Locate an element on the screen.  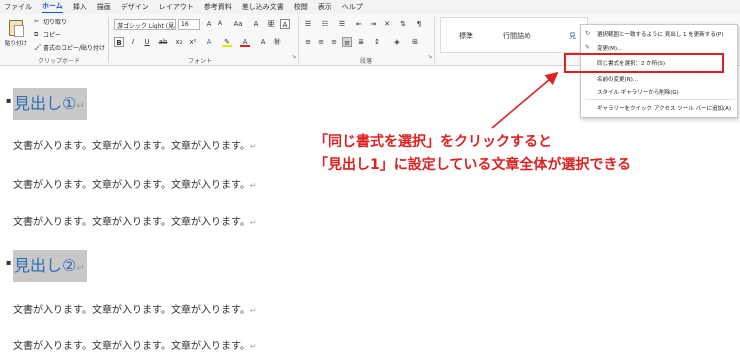
font-color-icon: A is located at coordinates (245, 42).